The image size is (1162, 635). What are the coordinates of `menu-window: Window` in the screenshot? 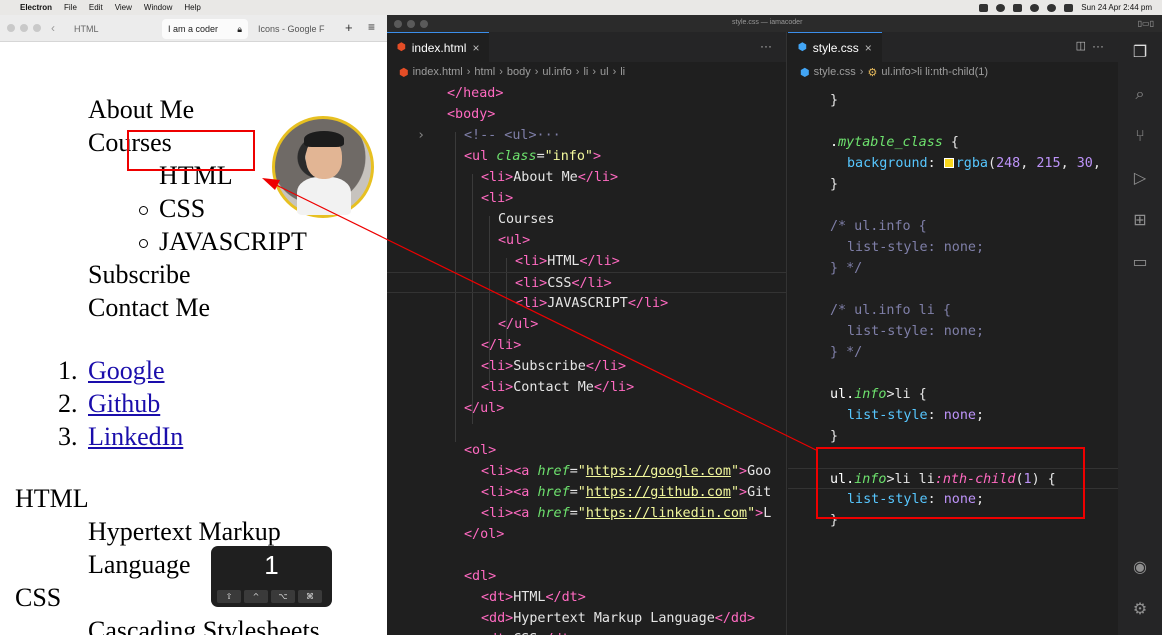 It's located at (158, 7).